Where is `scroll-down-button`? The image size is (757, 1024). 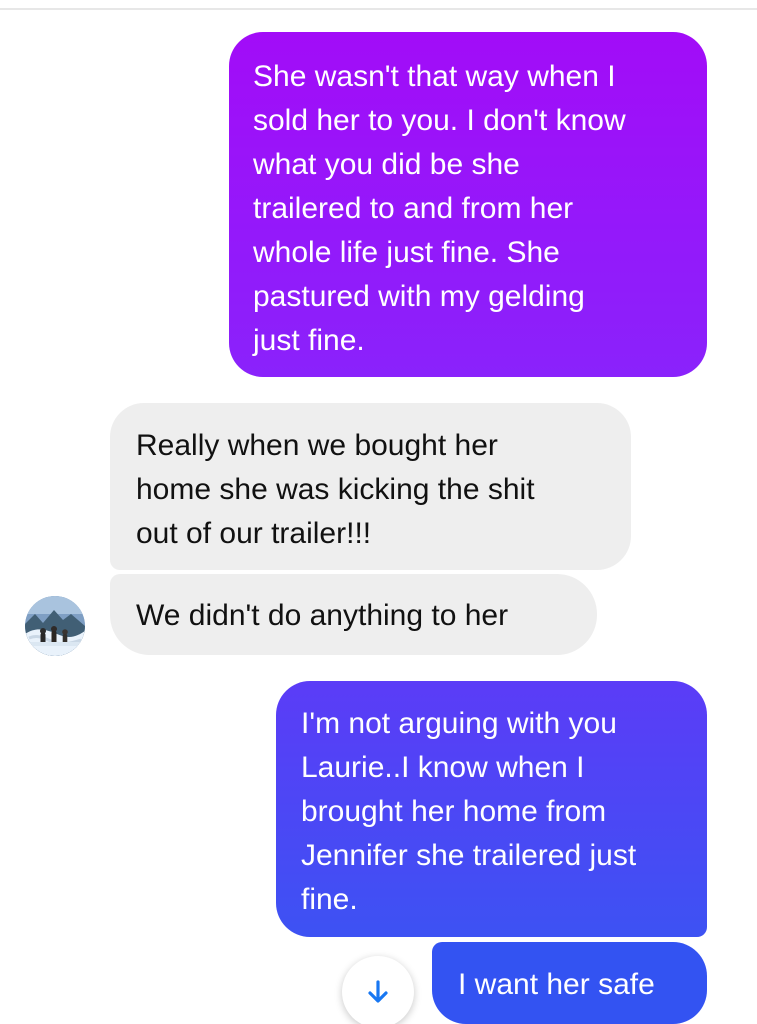
scroll-down-button is located at coordinates (378, 990).